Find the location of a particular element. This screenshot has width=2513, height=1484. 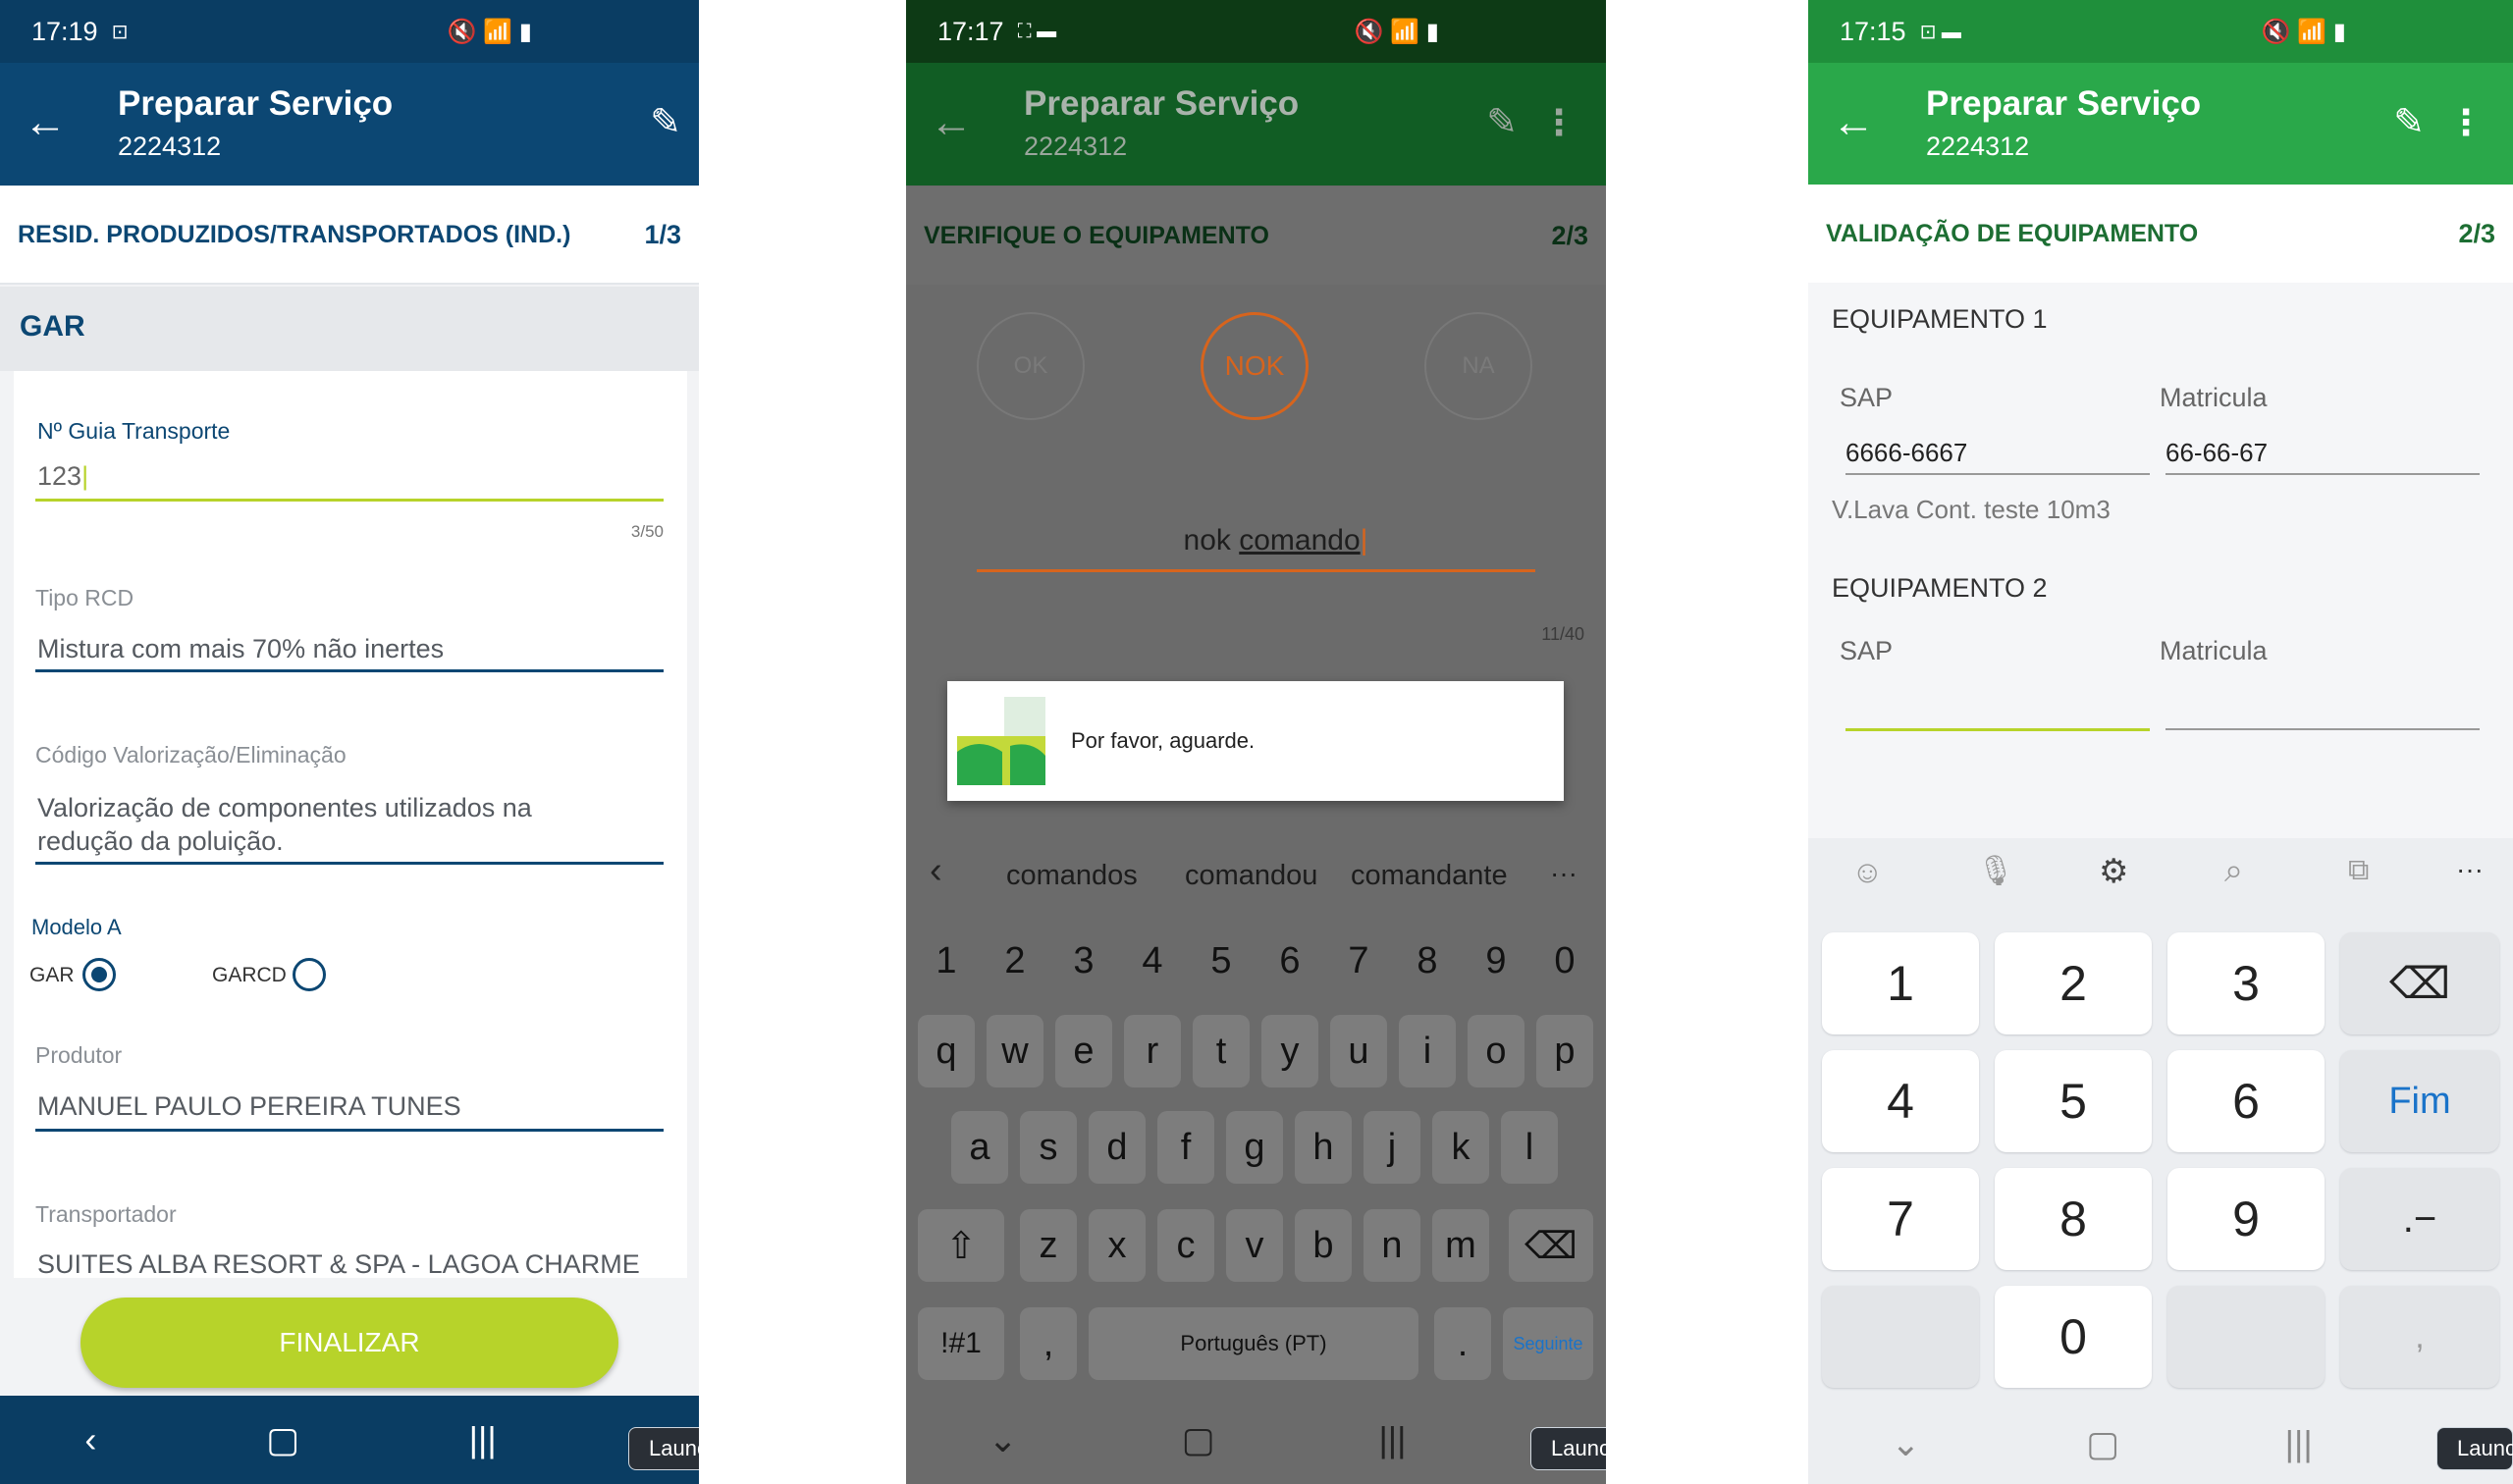

key-7: 7 is located at coordinates (1359, 961).